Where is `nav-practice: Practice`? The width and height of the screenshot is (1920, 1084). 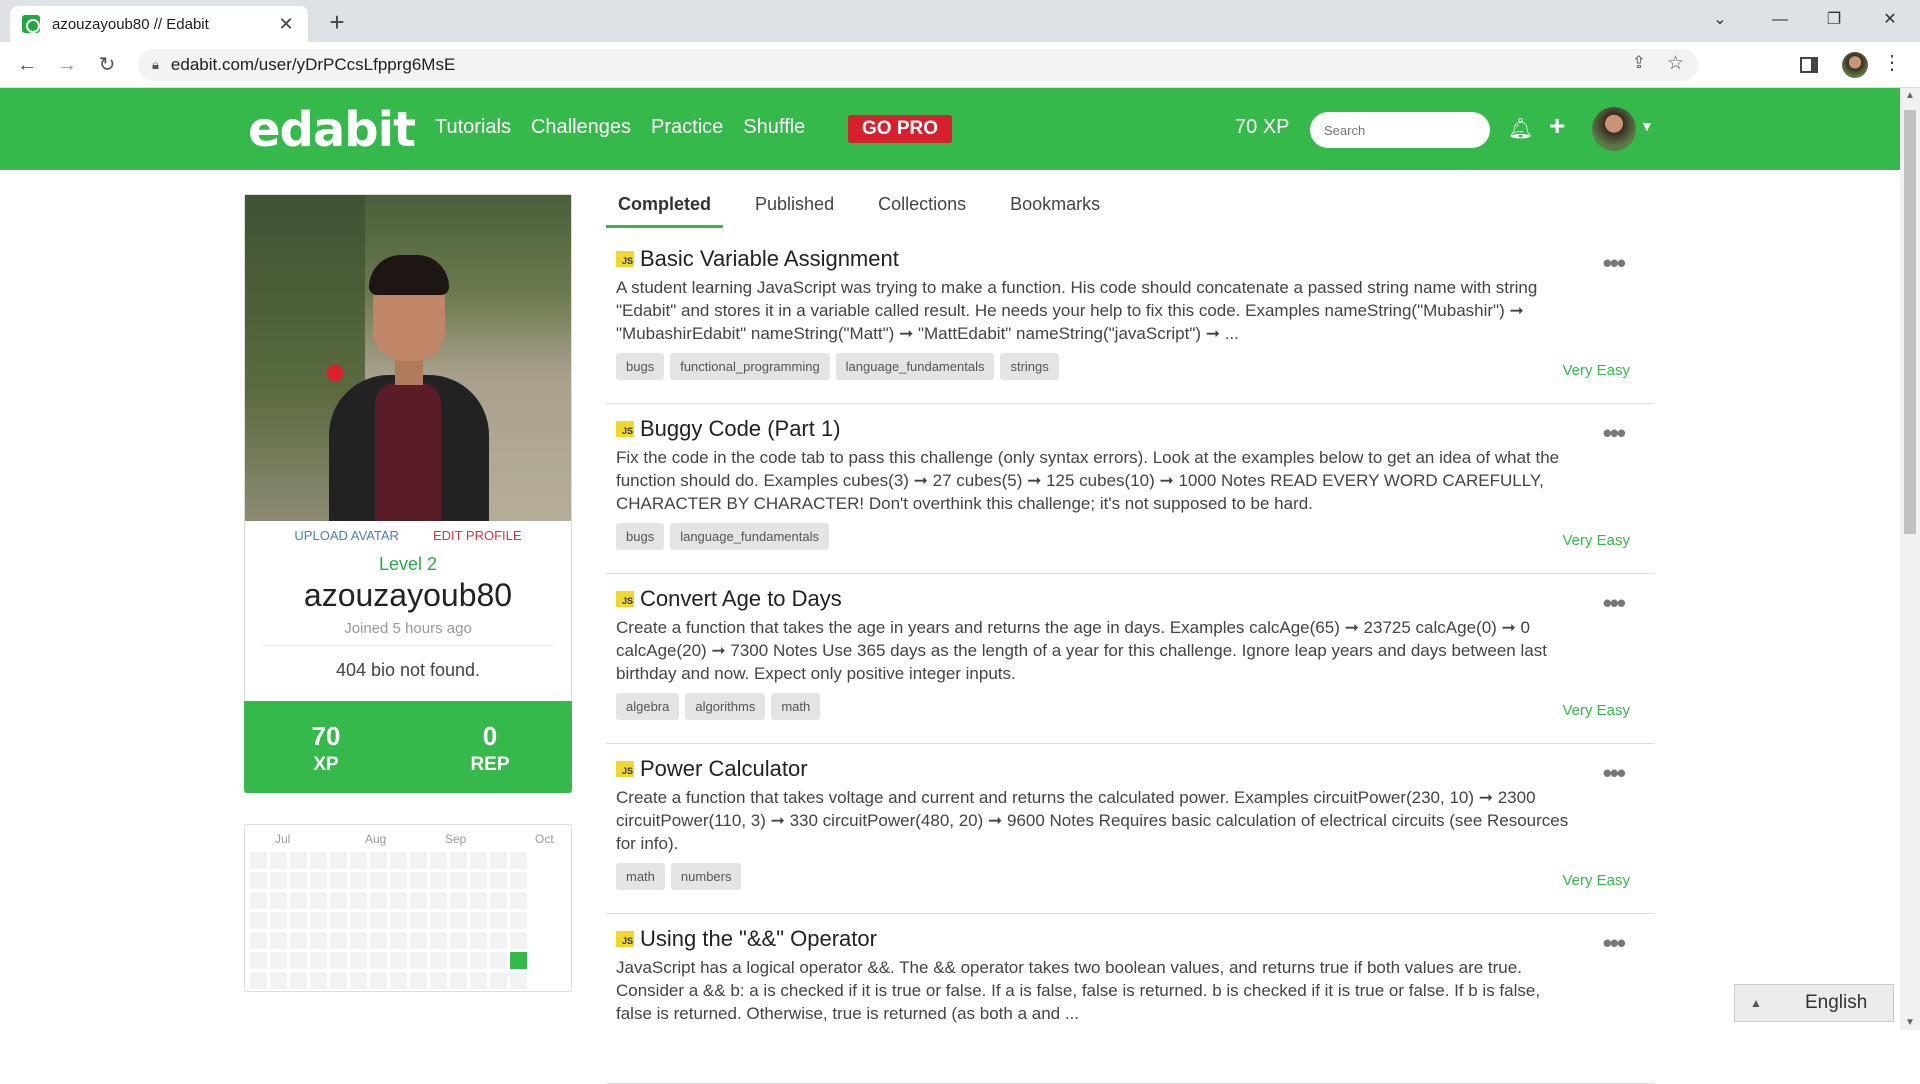 nav-practice: Practice is located at coordinates (687, 127).